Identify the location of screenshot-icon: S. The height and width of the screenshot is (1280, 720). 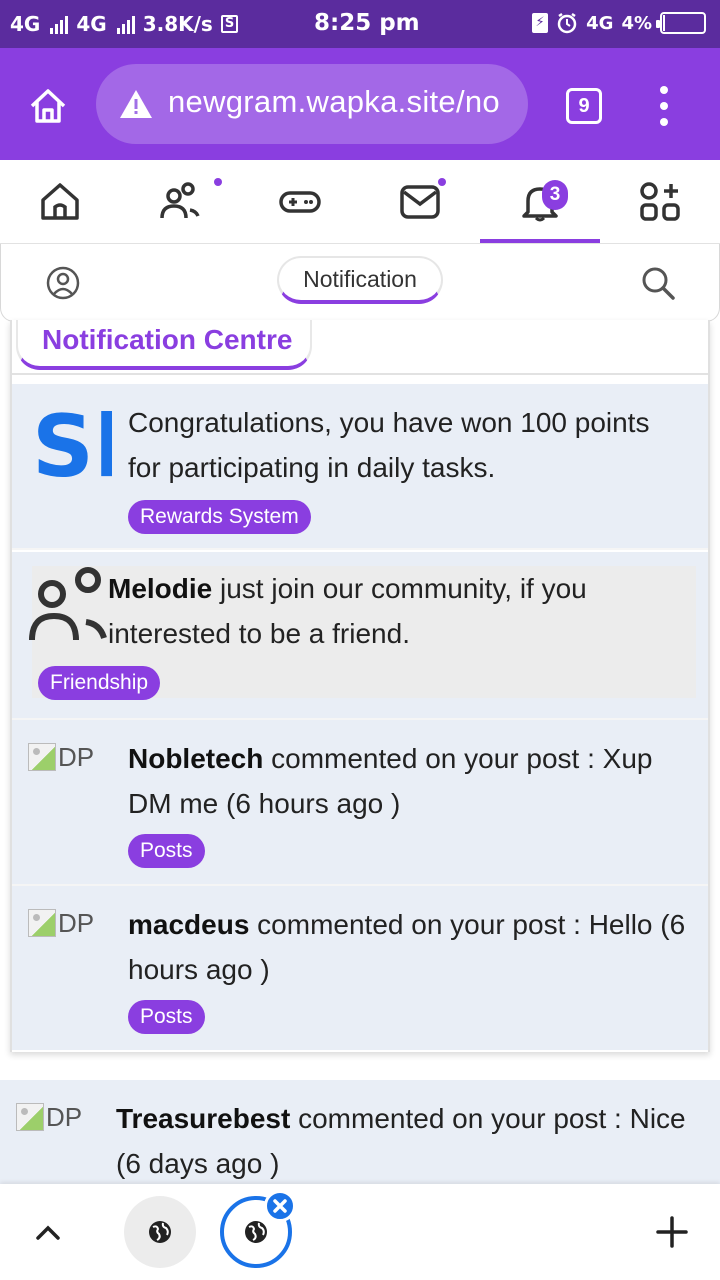
(229, 24).